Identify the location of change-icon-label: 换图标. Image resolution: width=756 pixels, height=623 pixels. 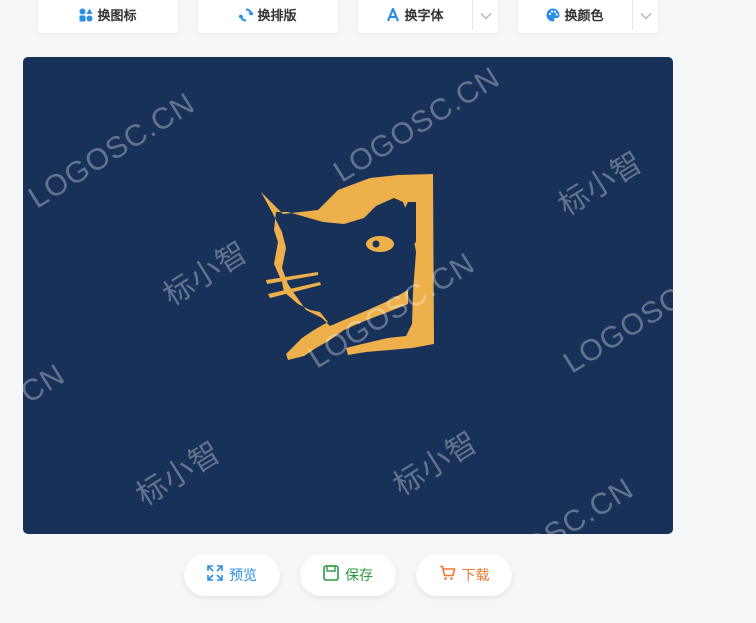
(117, 16).